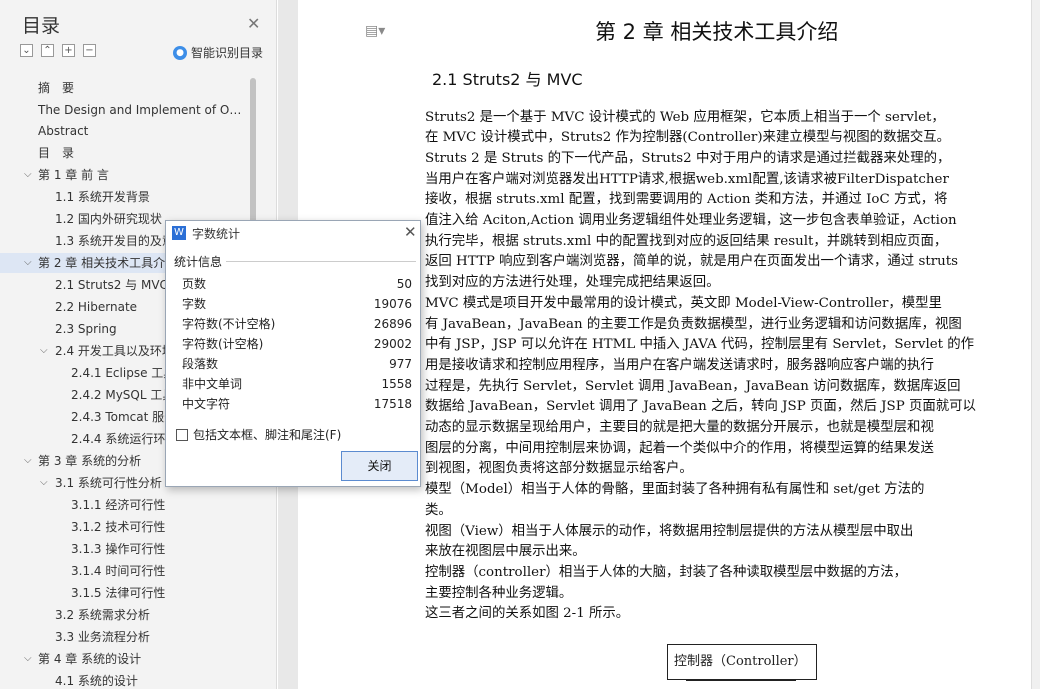 This screenshot has width=1040, height=689. Describe the element at coordinates (194, 304) in the screenshot. I see `stat-label: 字数` at that location.